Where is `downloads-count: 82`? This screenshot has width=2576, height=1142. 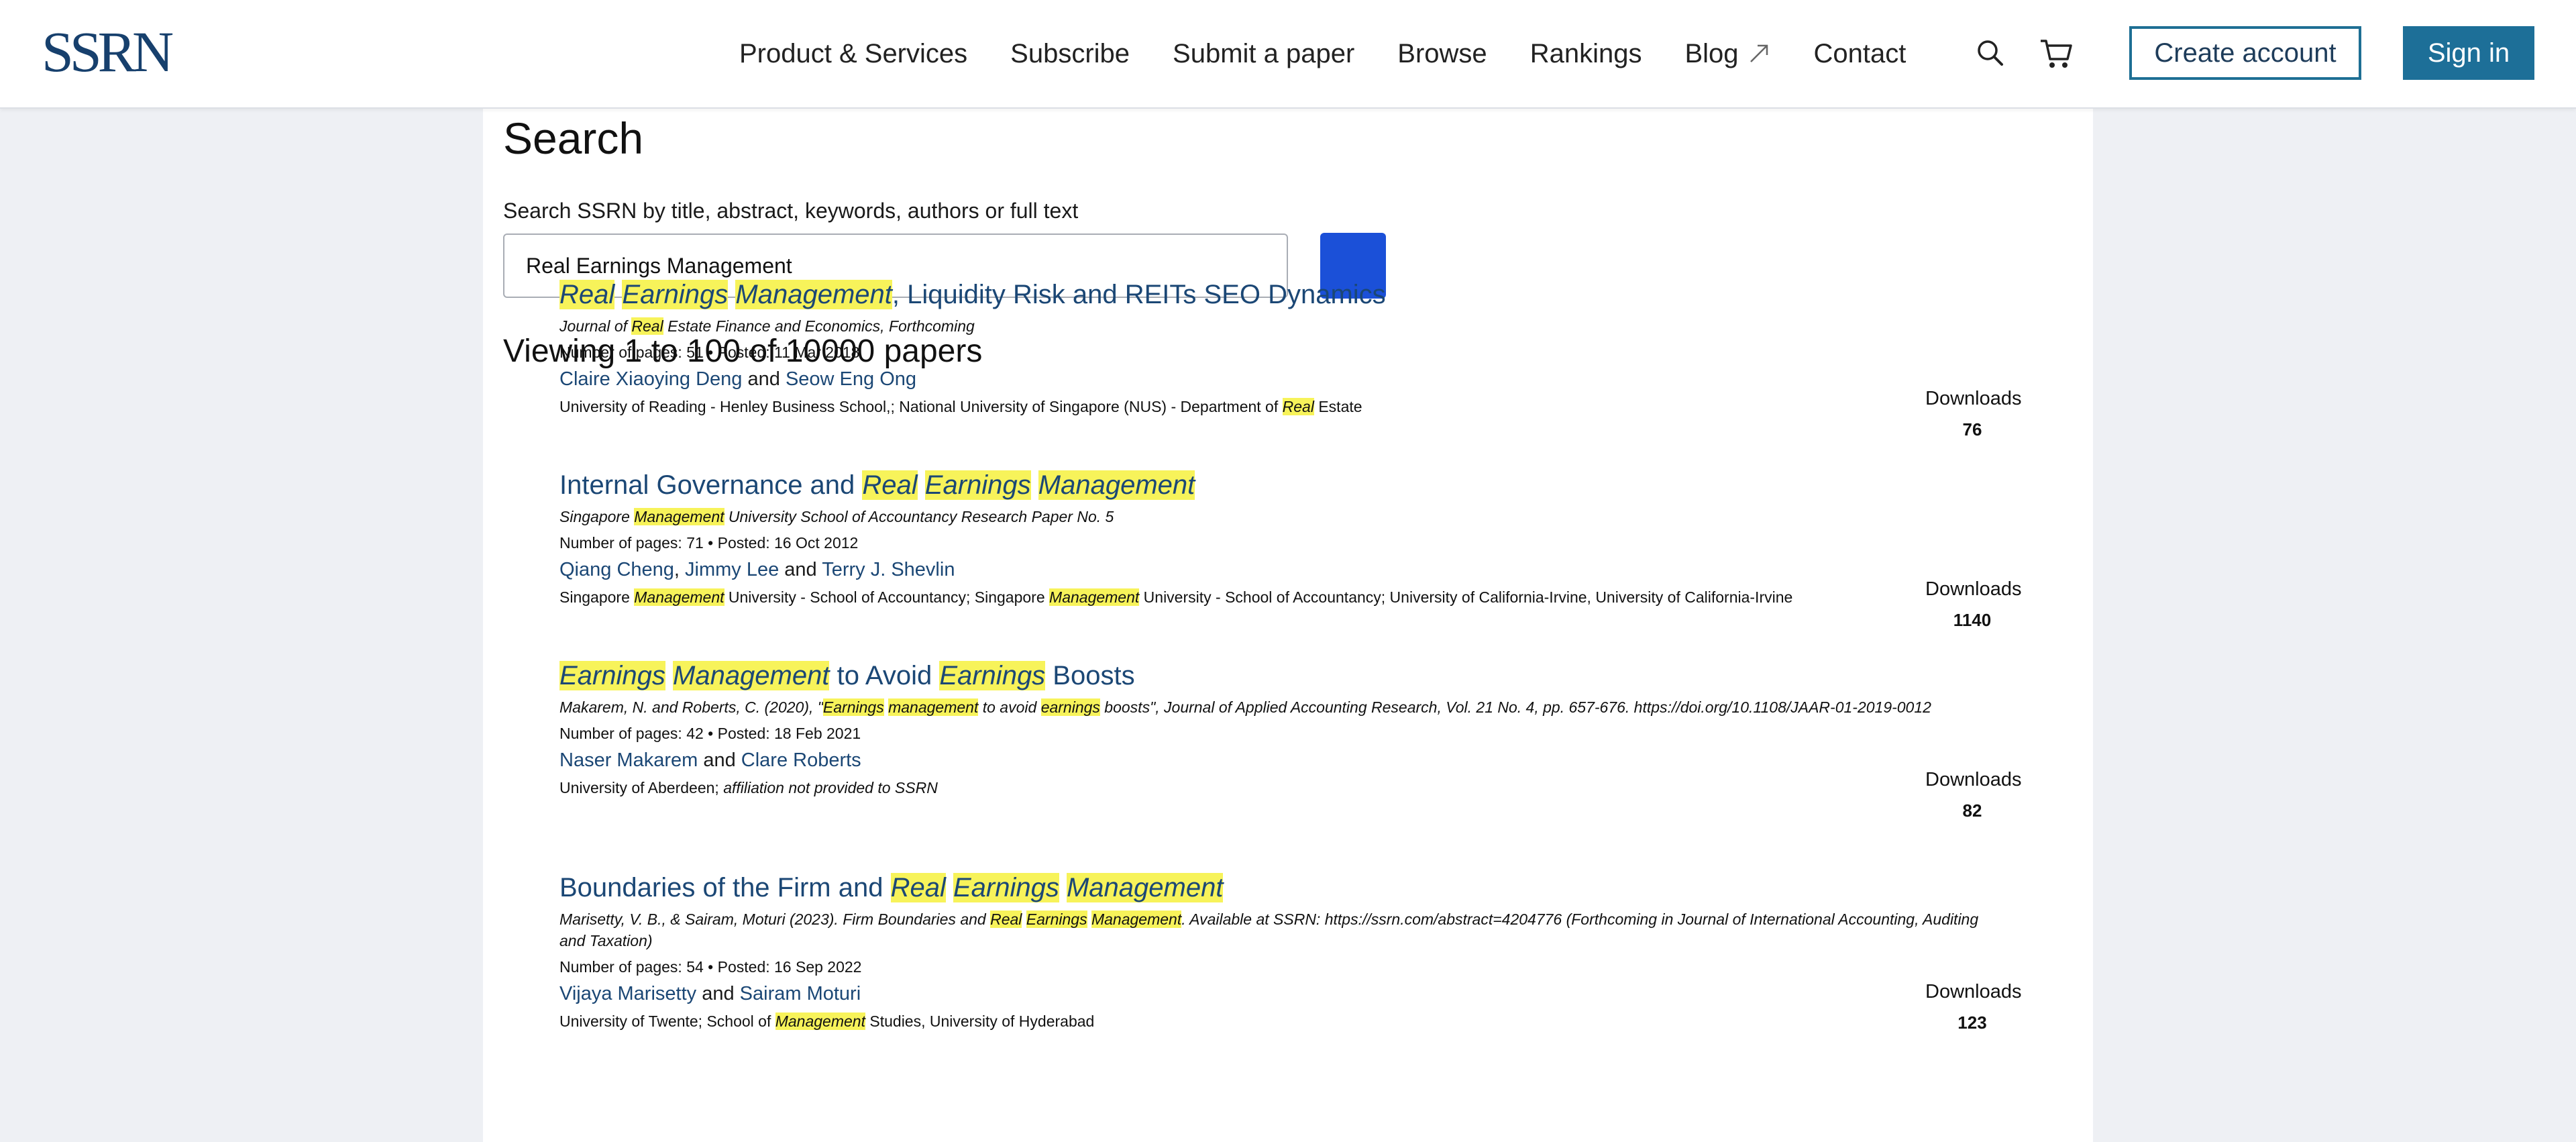 downloads-count: 82 is located at coordinates (1972, 811).